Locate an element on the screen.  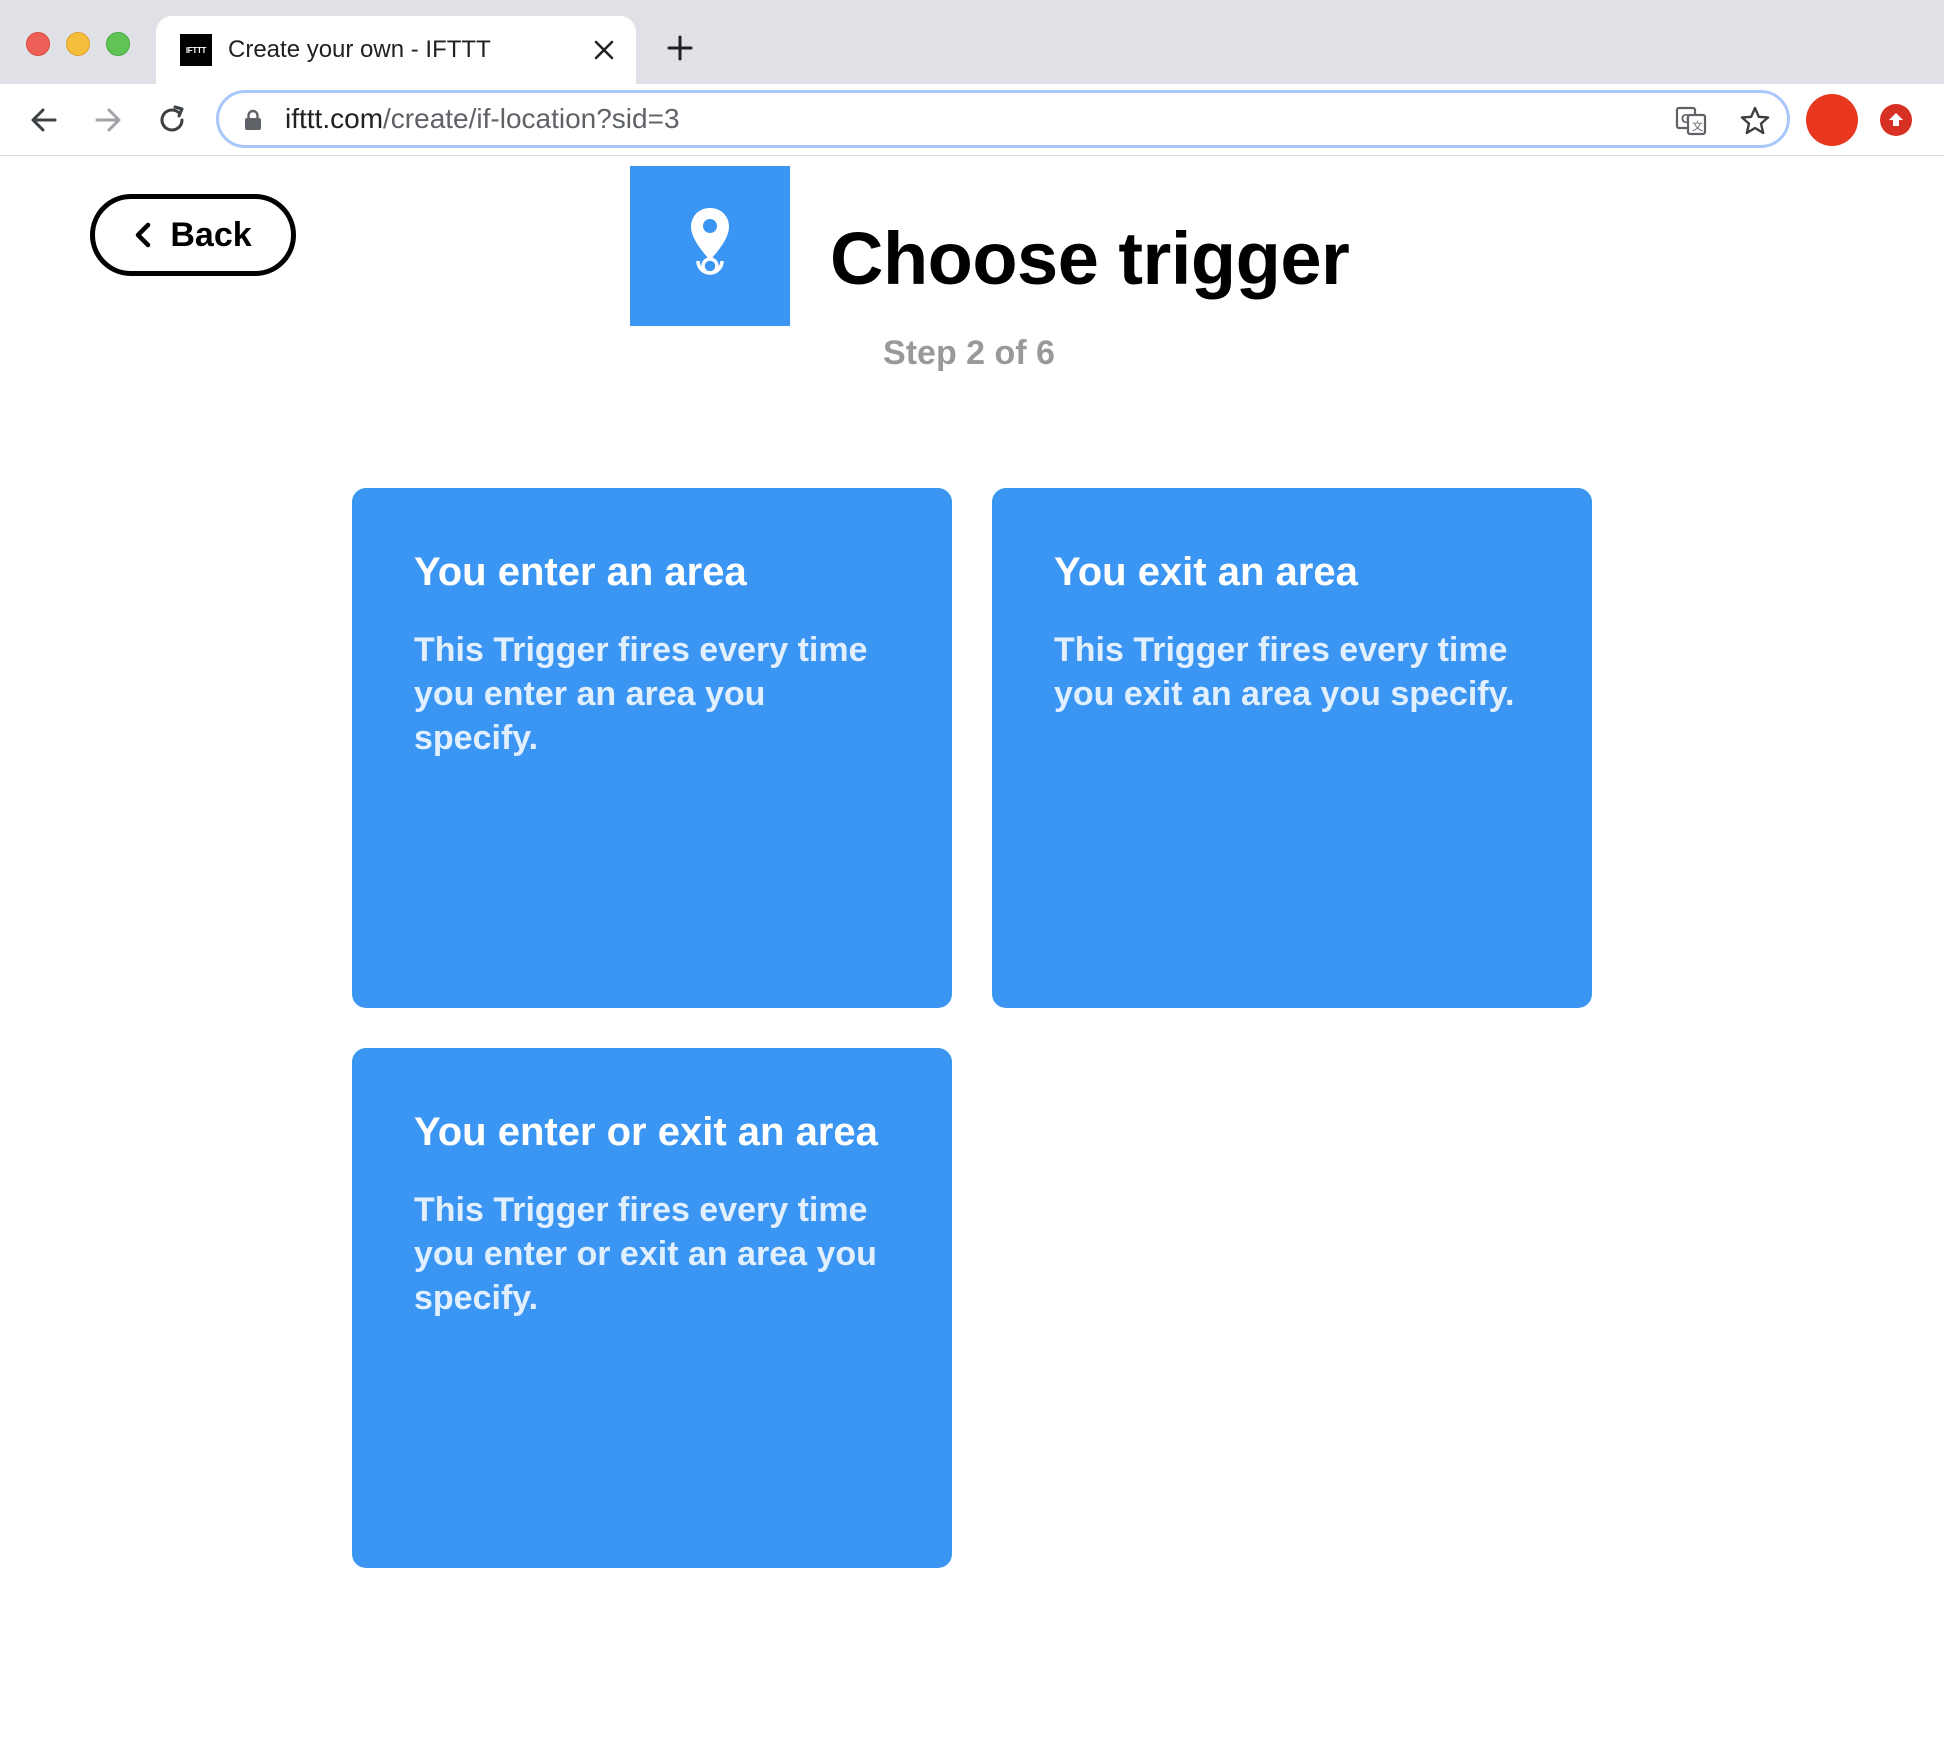
page-title: Choose trigger is located at coordinates (1090, 258).